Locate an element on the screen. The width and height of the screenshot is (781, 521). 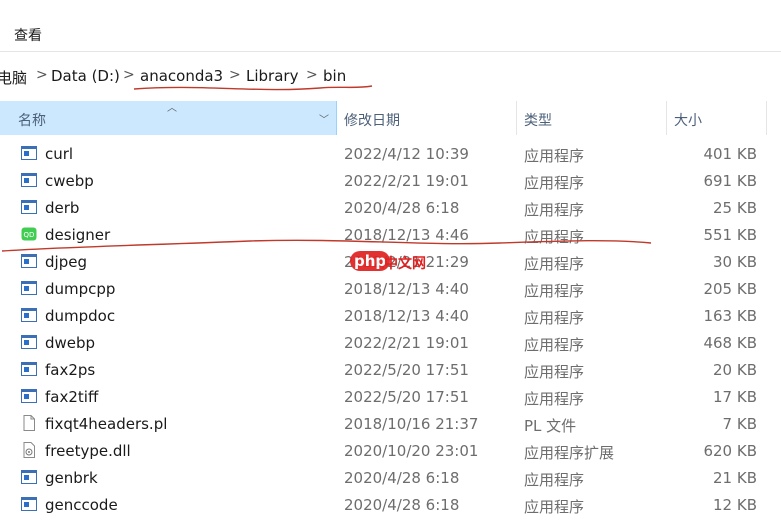
file-name: dumpcpp is located at coordinates (80, 289).